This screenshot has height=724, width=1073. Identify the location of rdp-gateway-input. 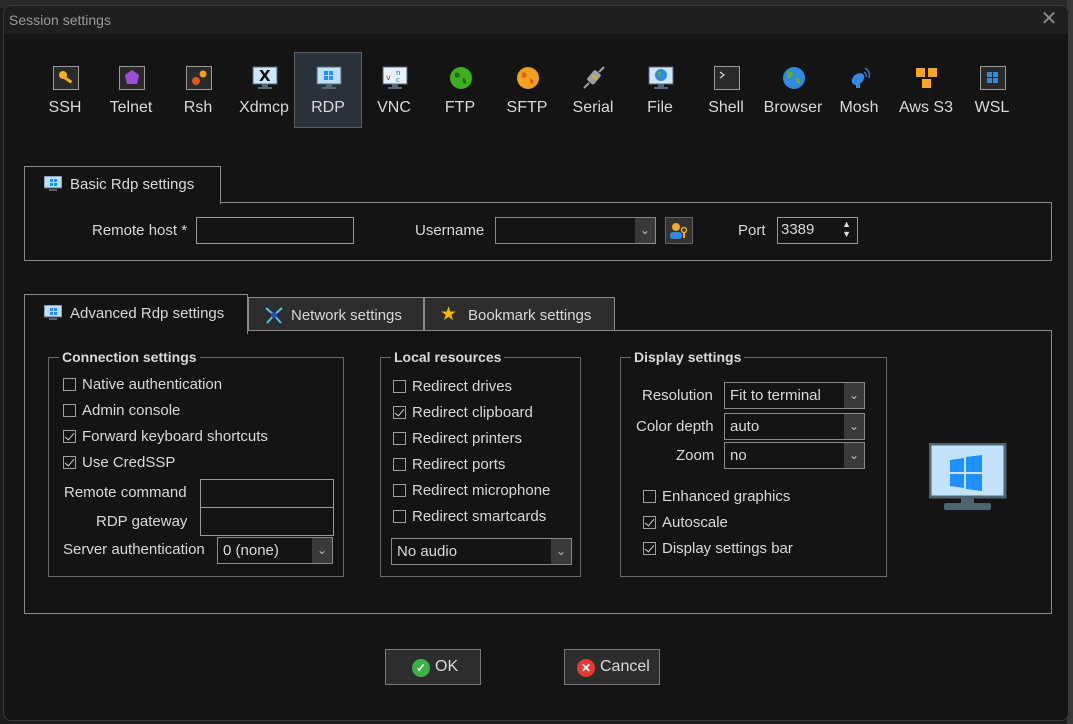
(267, 521).